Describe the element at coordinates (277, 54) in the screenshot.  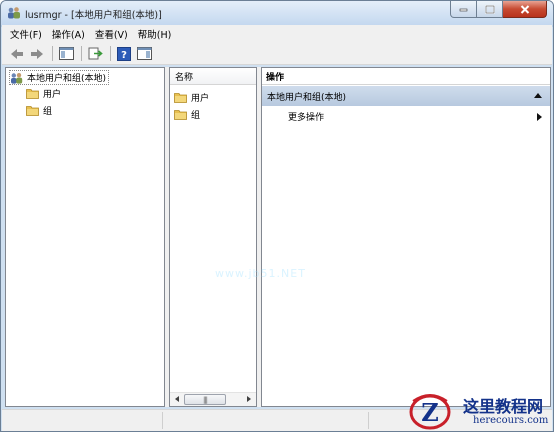
I see `toolbar: ?` at that location.